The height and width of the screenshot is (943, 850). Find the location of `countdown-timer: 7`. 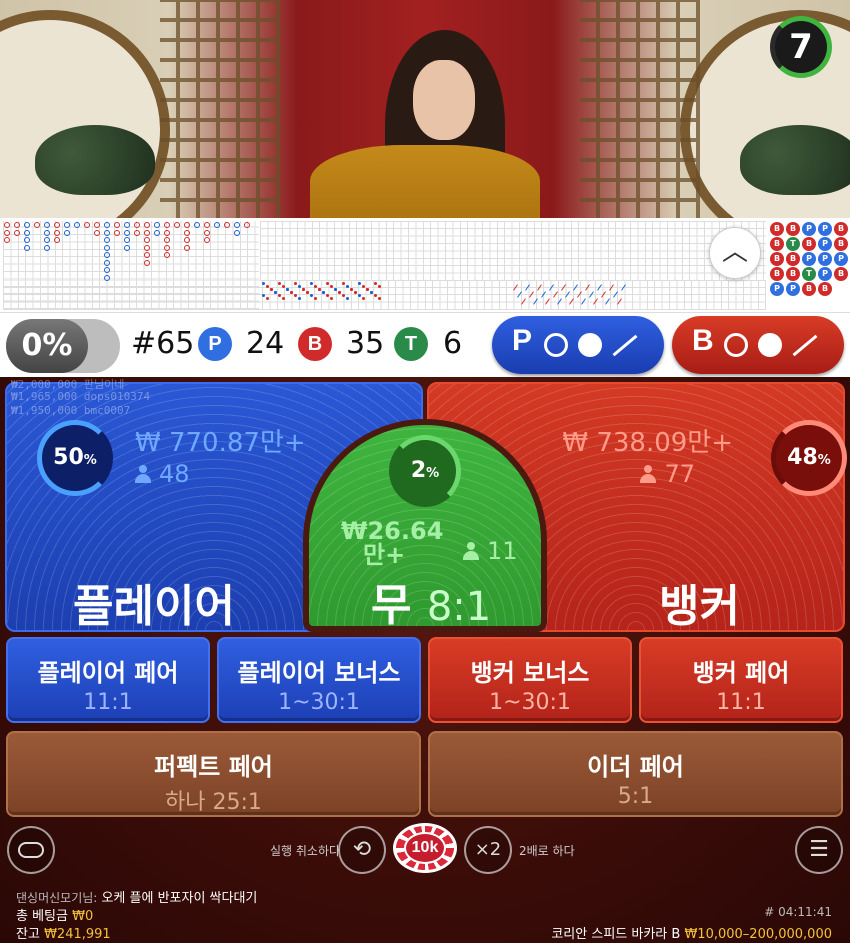

countdown-timer: 7 is located at coordinates (801, 47).